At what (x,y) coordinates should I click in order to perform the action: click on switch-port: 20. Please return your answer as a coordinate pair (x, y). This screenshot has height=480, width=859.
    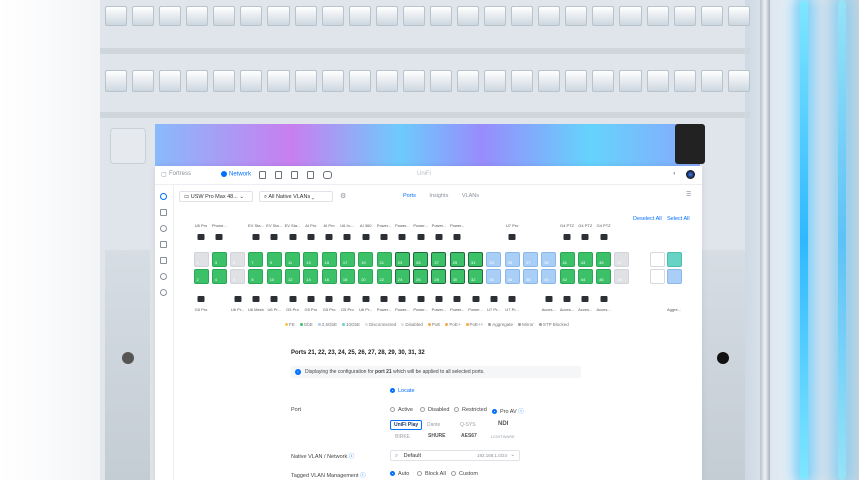
    Looking at the image, I should click on (366, 276).